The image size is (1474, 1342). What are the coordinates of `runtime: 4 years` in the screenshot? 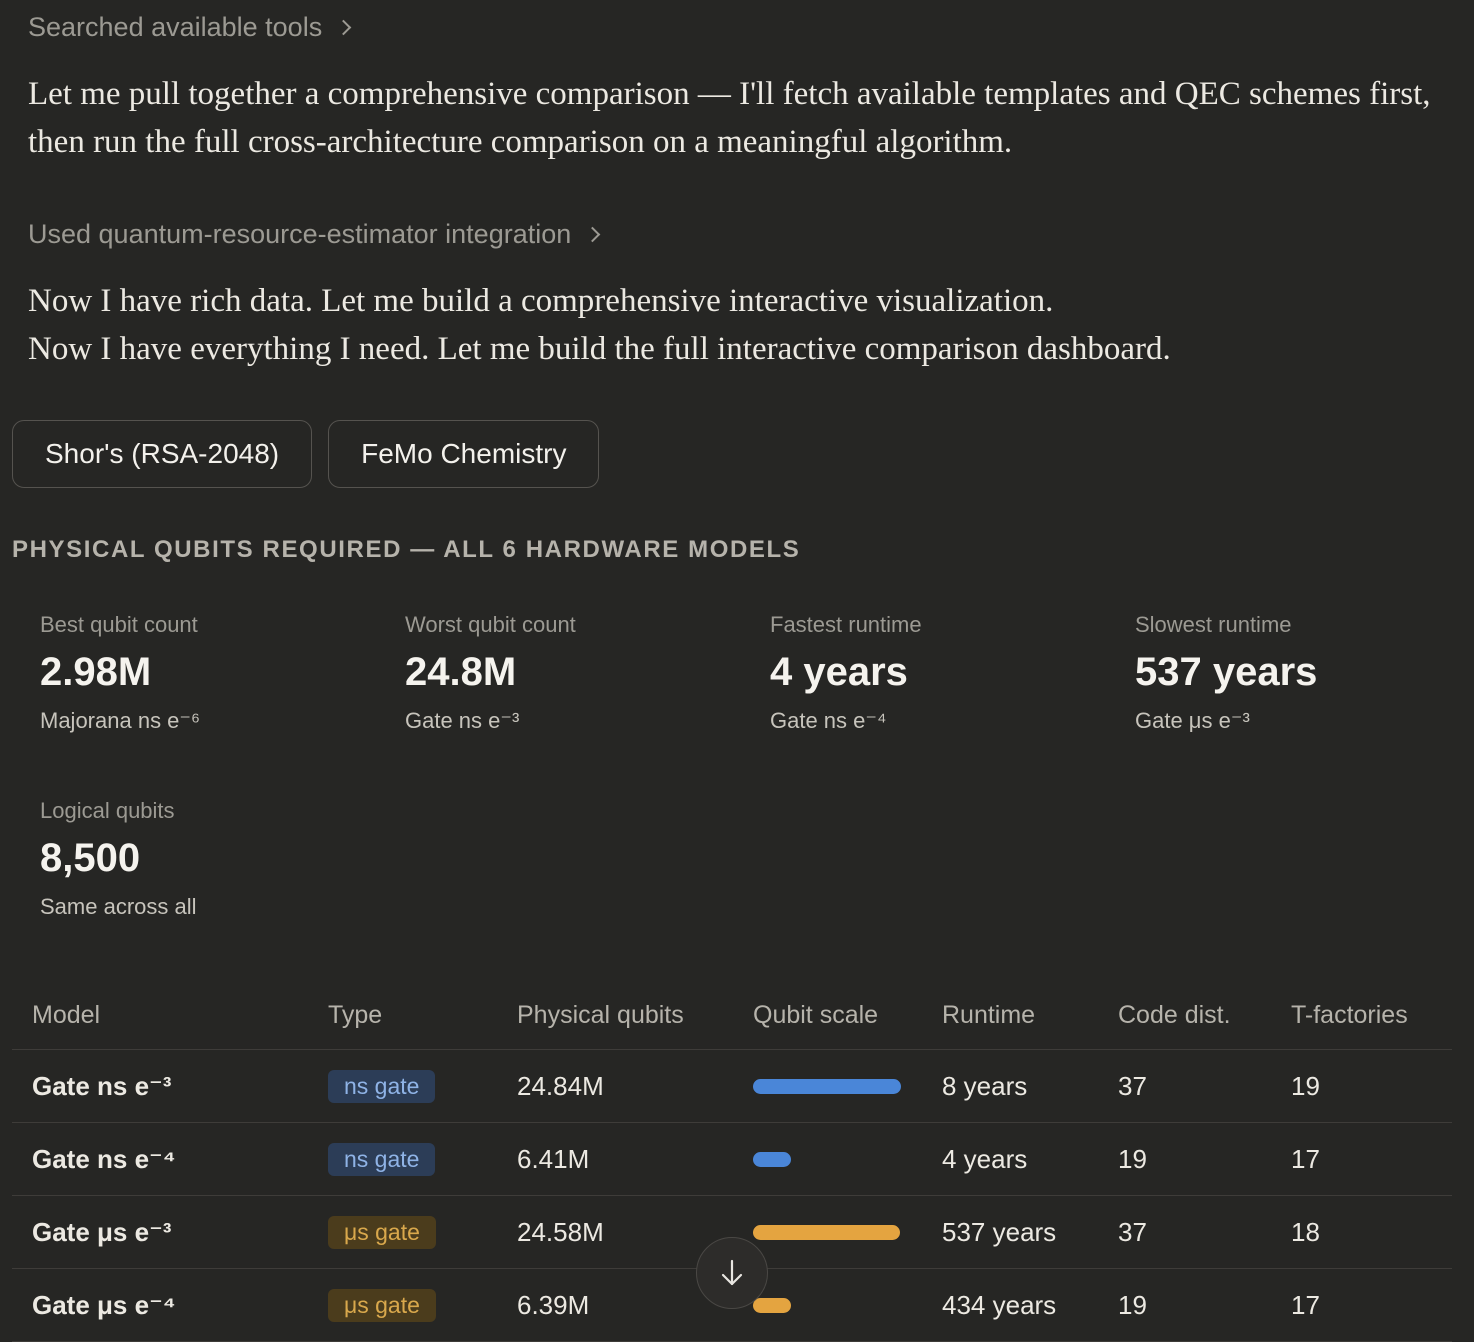 It's located at (1030, 1159).